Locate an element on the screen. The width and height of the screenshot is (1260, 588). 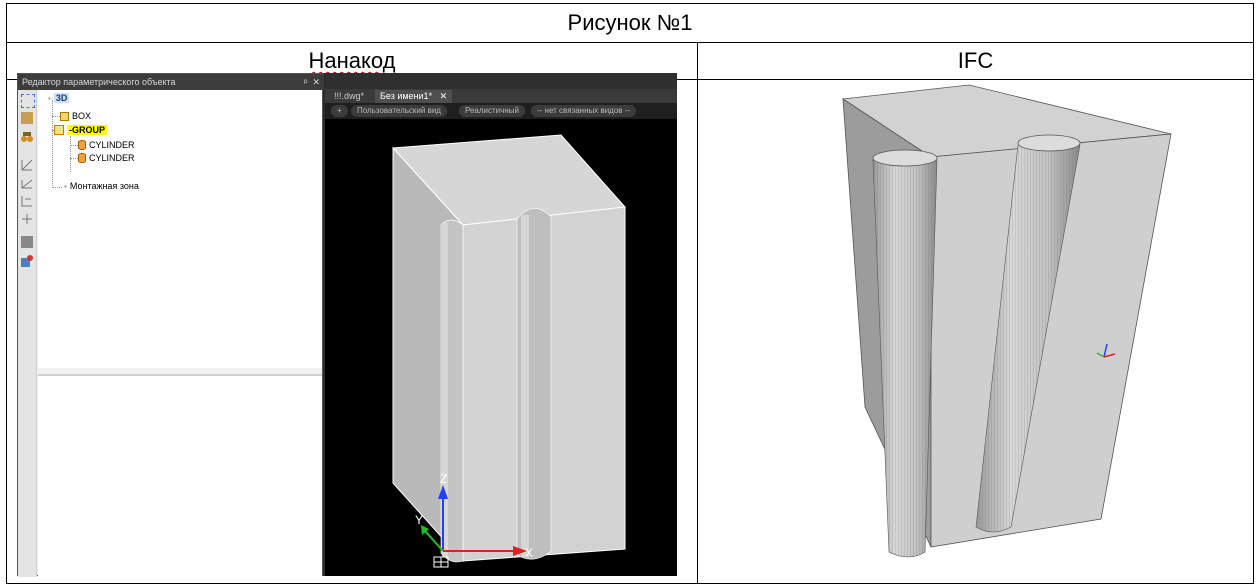
tree-node-3d: ▪ 3D is located at coordinates (59, 98).